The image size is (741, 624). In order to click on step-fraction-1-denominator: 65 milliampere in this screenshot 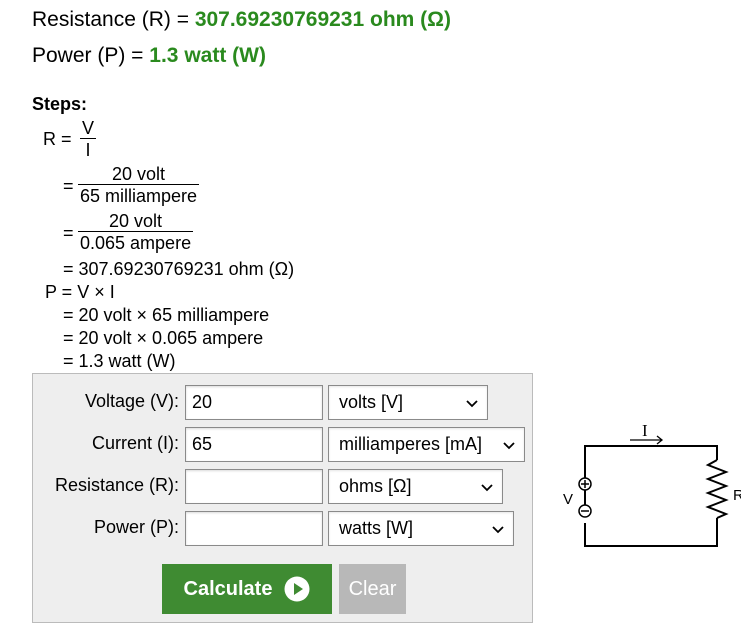, I will do `click(139, 196)`.